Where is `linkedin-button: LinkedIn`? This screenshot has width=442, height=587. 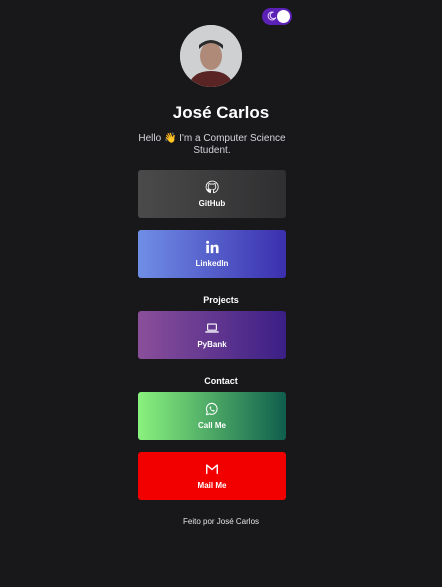 linkedin-button: LinkedIn is located at coordinates (212, 254).